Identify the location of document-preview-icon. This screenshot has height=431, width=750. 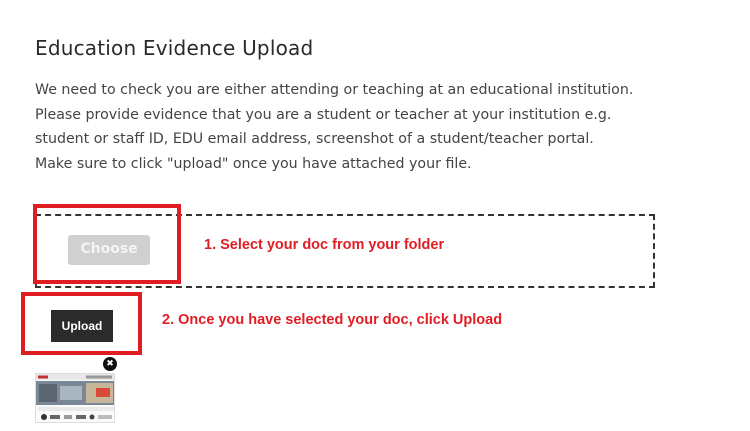
(75, 397).